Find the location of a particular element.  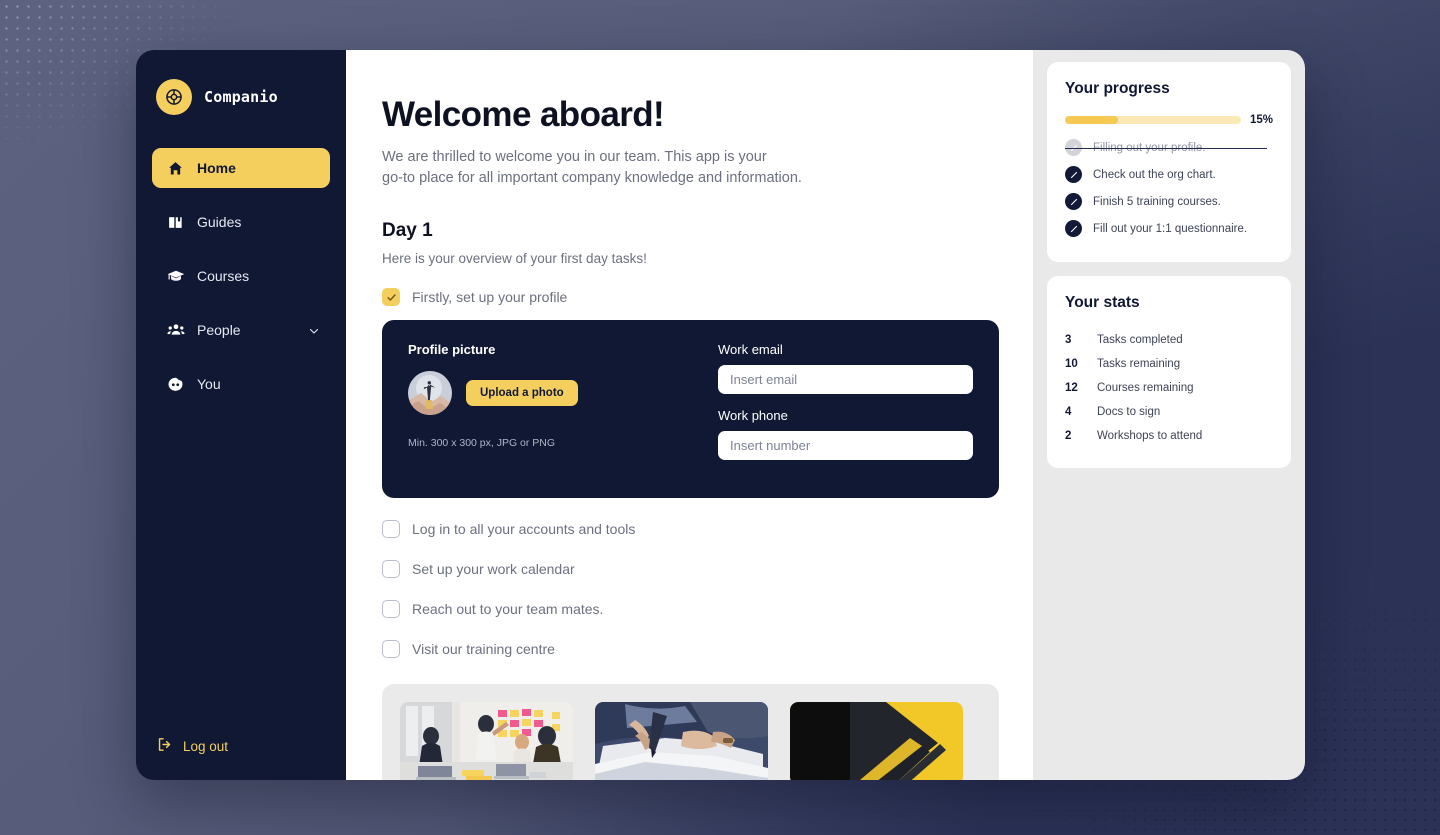

day-title: Day 1 is located at coordinates (407, 230).